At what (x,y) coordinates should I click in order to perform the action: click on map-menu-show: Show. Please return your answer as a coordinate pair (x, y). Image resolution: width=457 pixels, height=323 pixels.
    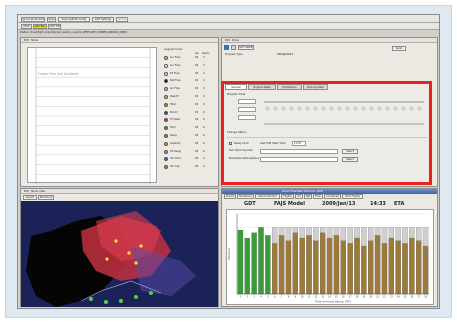
    Looking at the image, I should click on (34, 191).